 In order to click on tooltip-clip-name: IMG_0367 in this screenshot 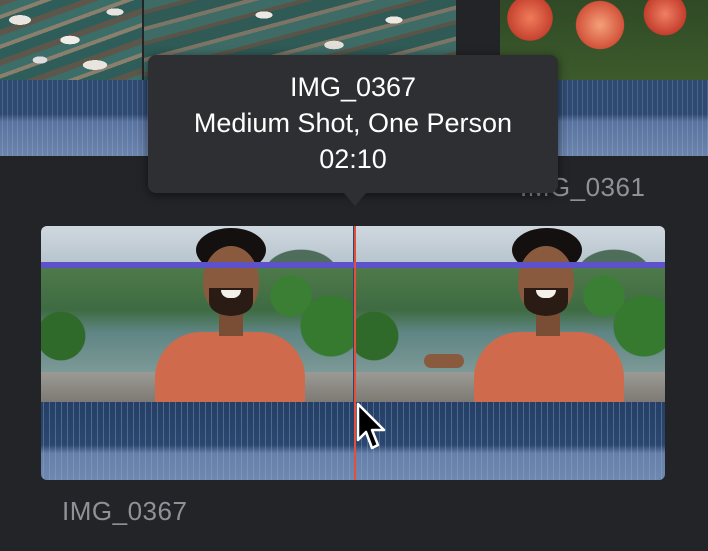, I will do `click(353, 87)`.